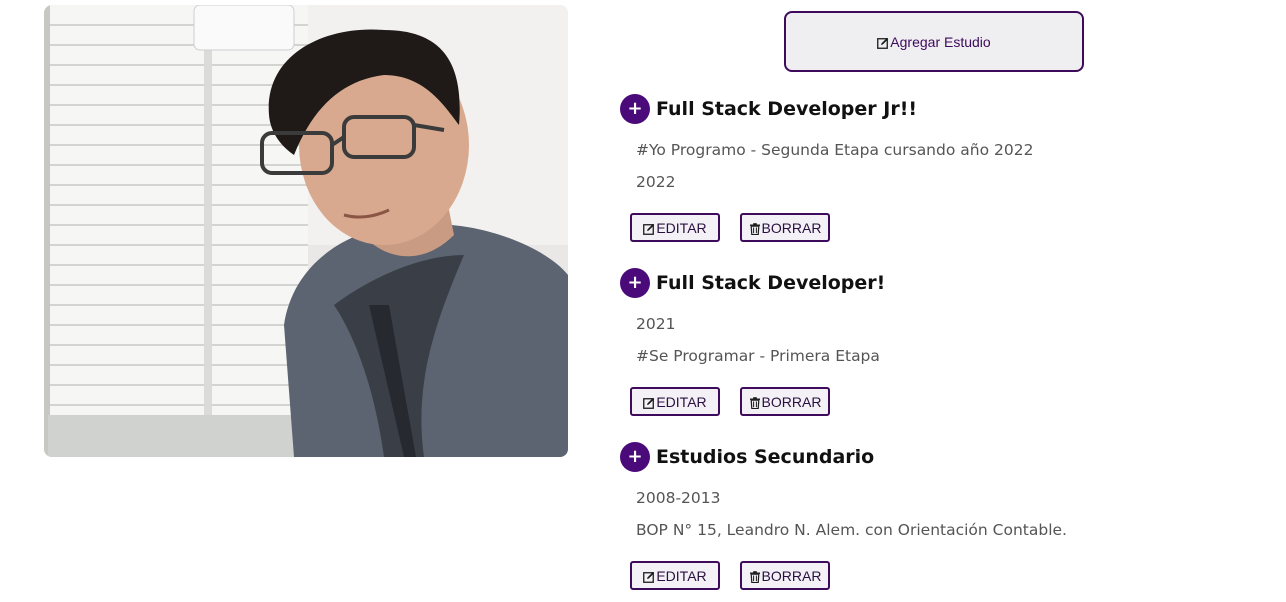  What do you see at coordinates (940, 41) in the screenshot?
I see `add-study-label: Agregar Estudio` at bounding box center [940, 41].